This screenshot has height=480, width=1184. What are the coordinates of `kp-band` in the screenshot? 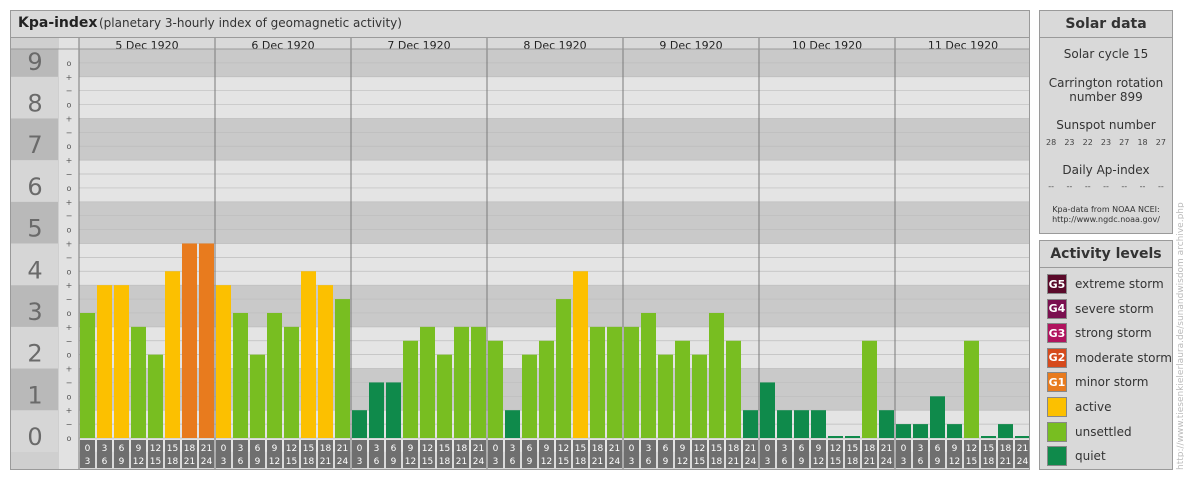 It's located at (554, 139).